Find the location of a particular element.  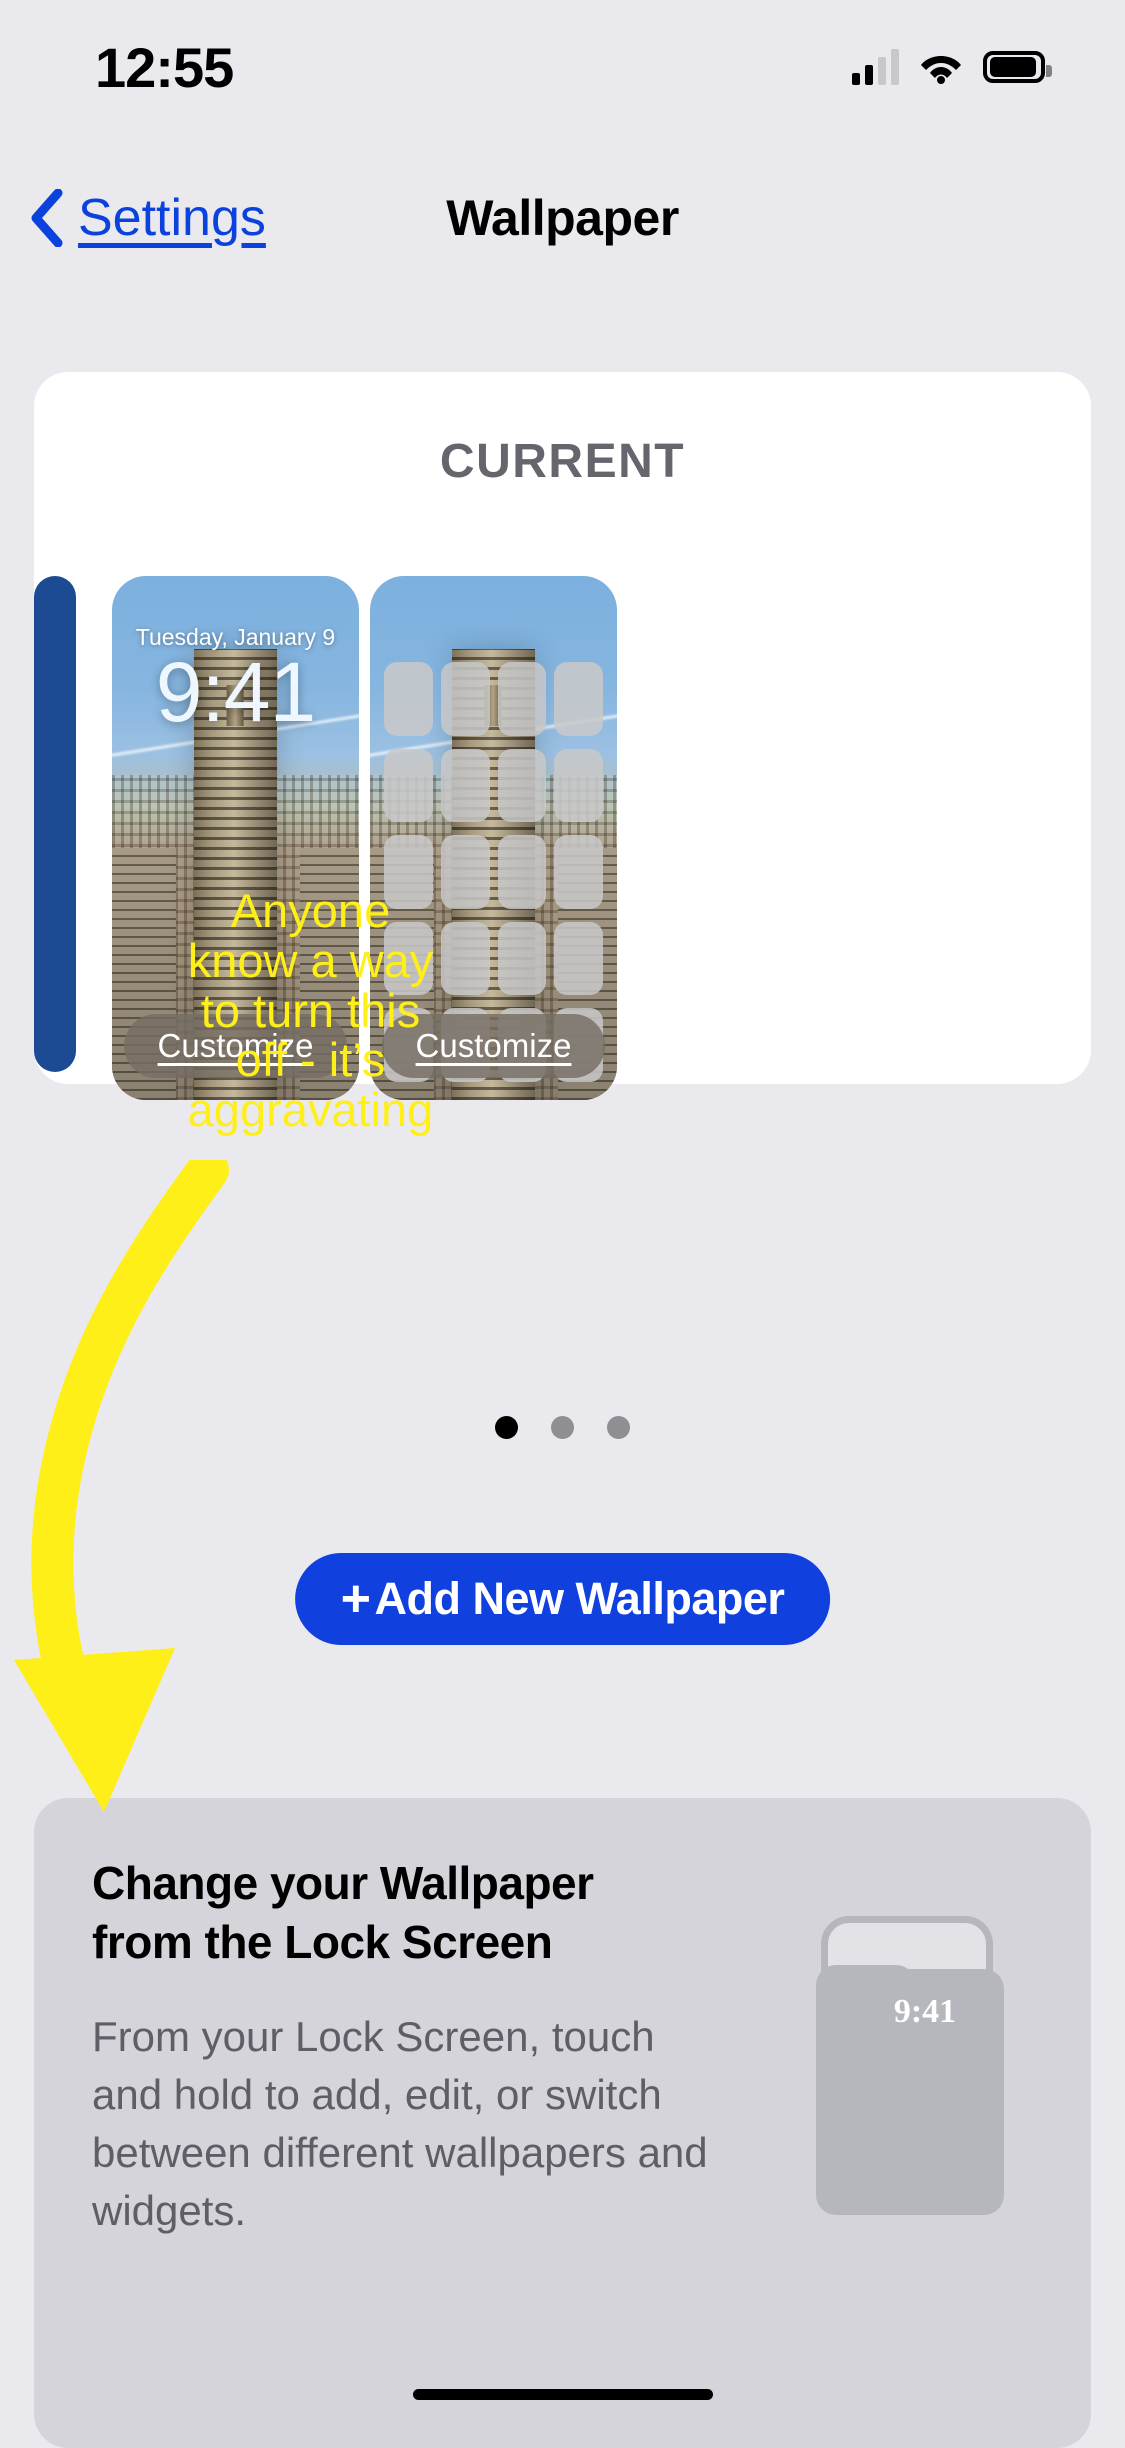

status-bar-indicators is located at coordinates (952, 67).